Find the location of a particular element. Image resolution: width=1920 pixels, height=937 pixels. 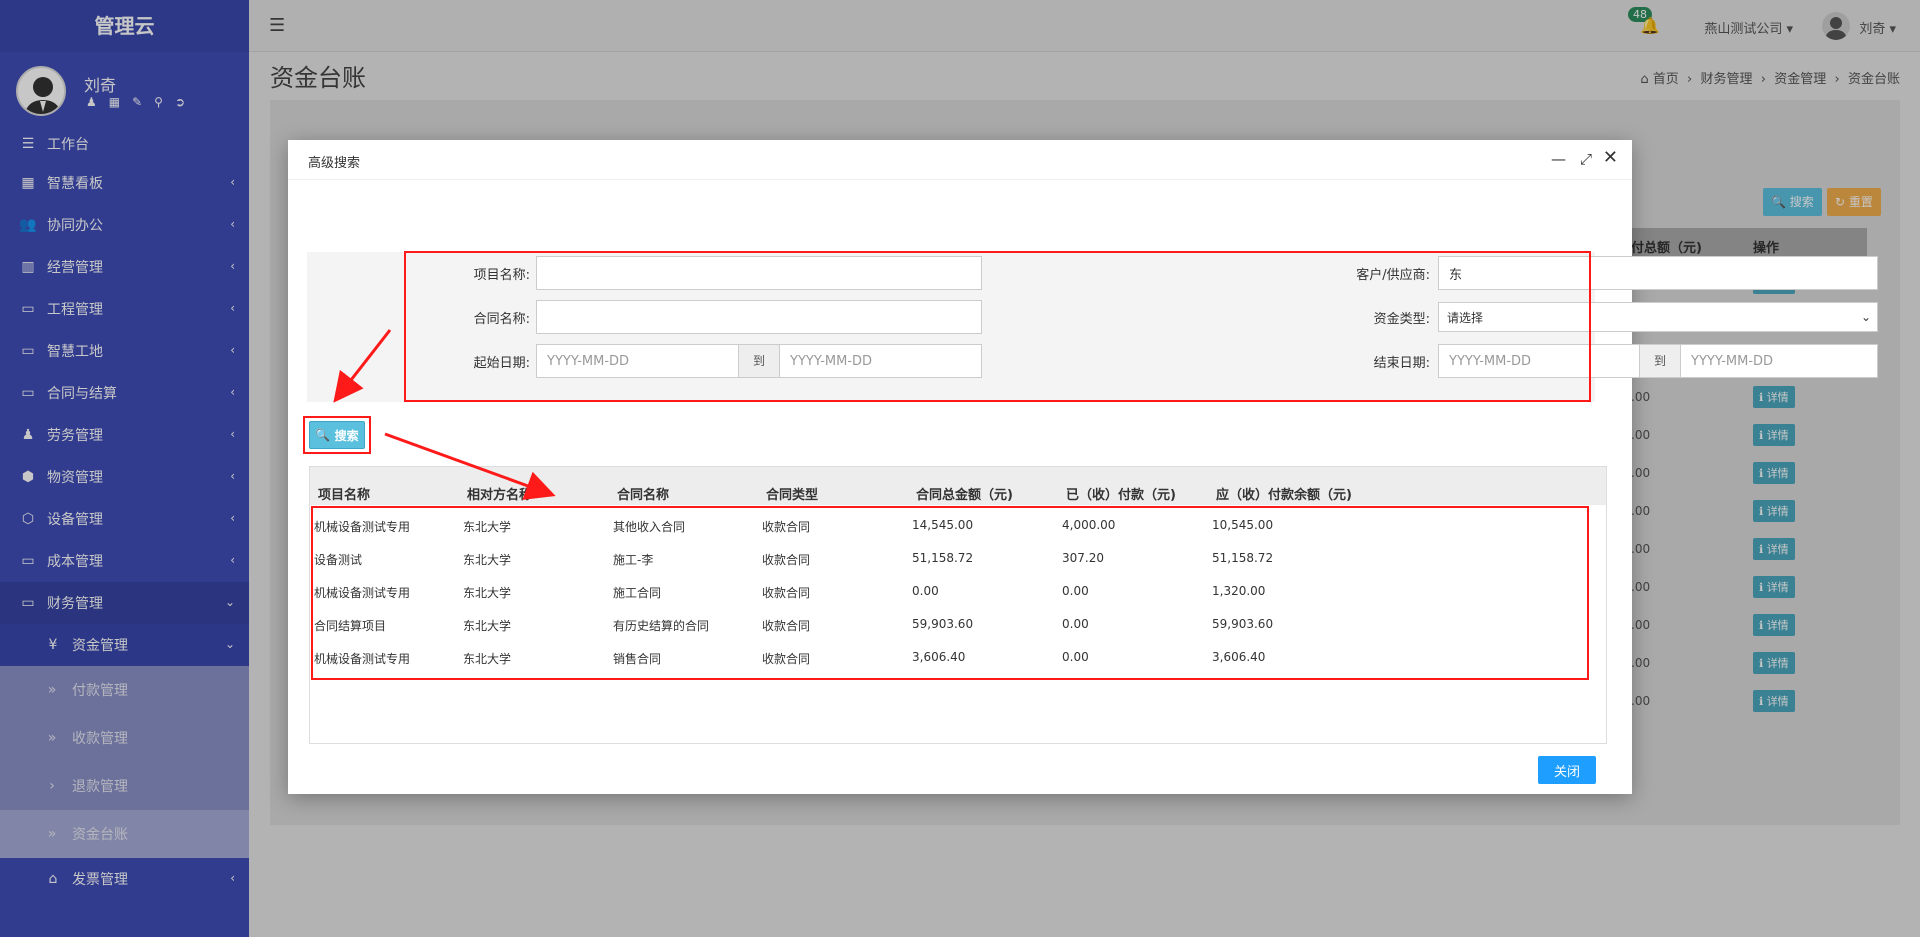

customer-input is located at coordinates (1658, 273).